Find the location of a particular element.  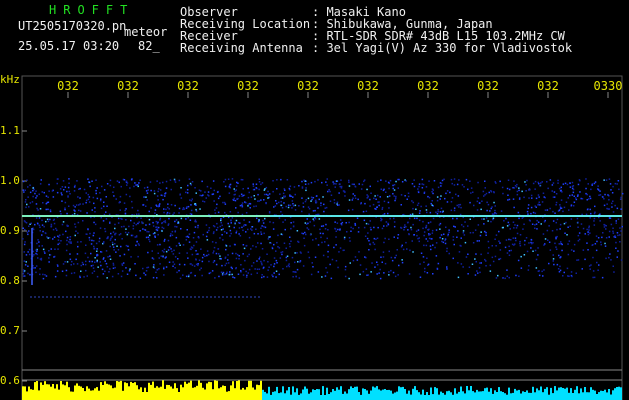

time-label: 0330 is located at coordinates (608, 86).